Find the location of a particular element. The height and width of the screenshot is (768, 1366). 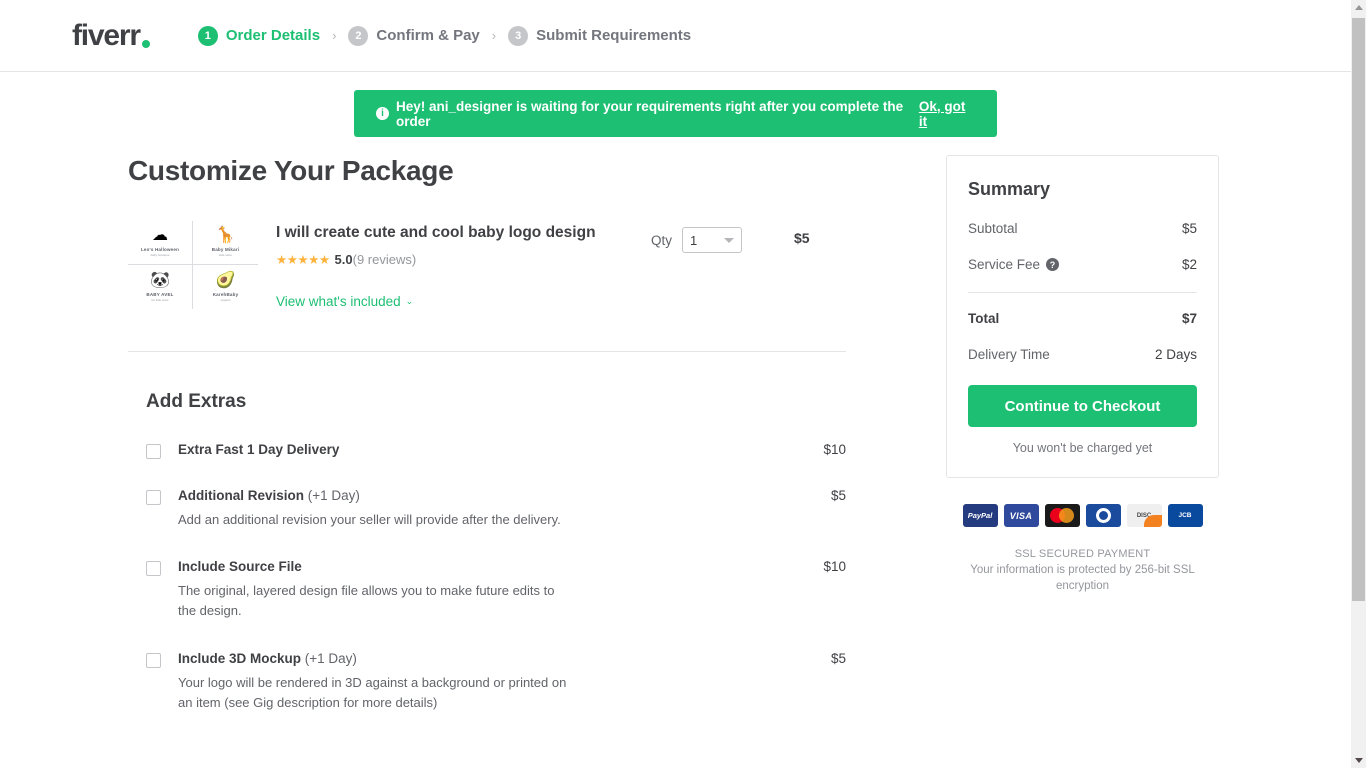

total-label: Total is located at coordinates (984, 318).